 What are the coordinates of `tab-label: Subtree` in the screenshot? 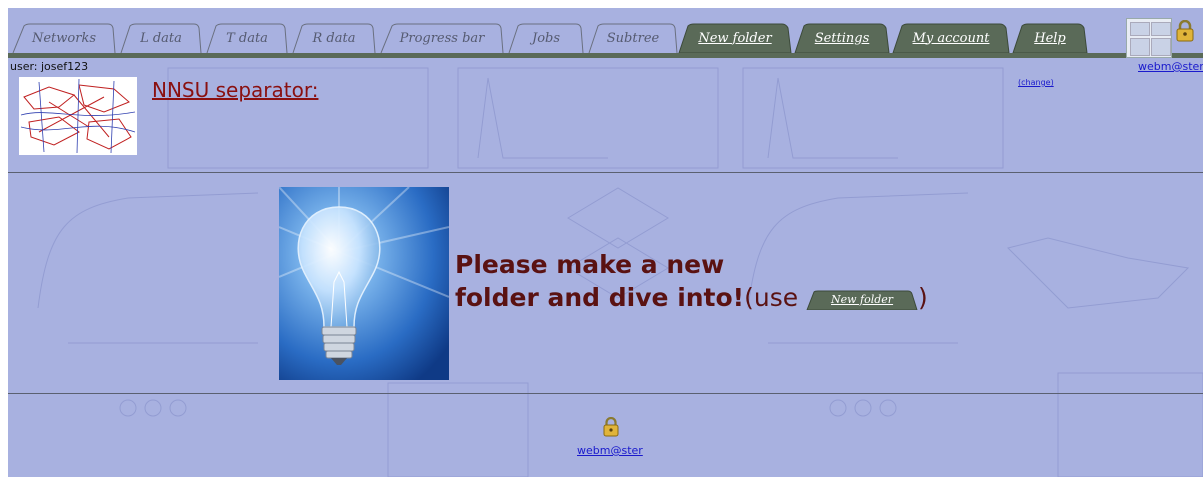 It's located at (633, 38).